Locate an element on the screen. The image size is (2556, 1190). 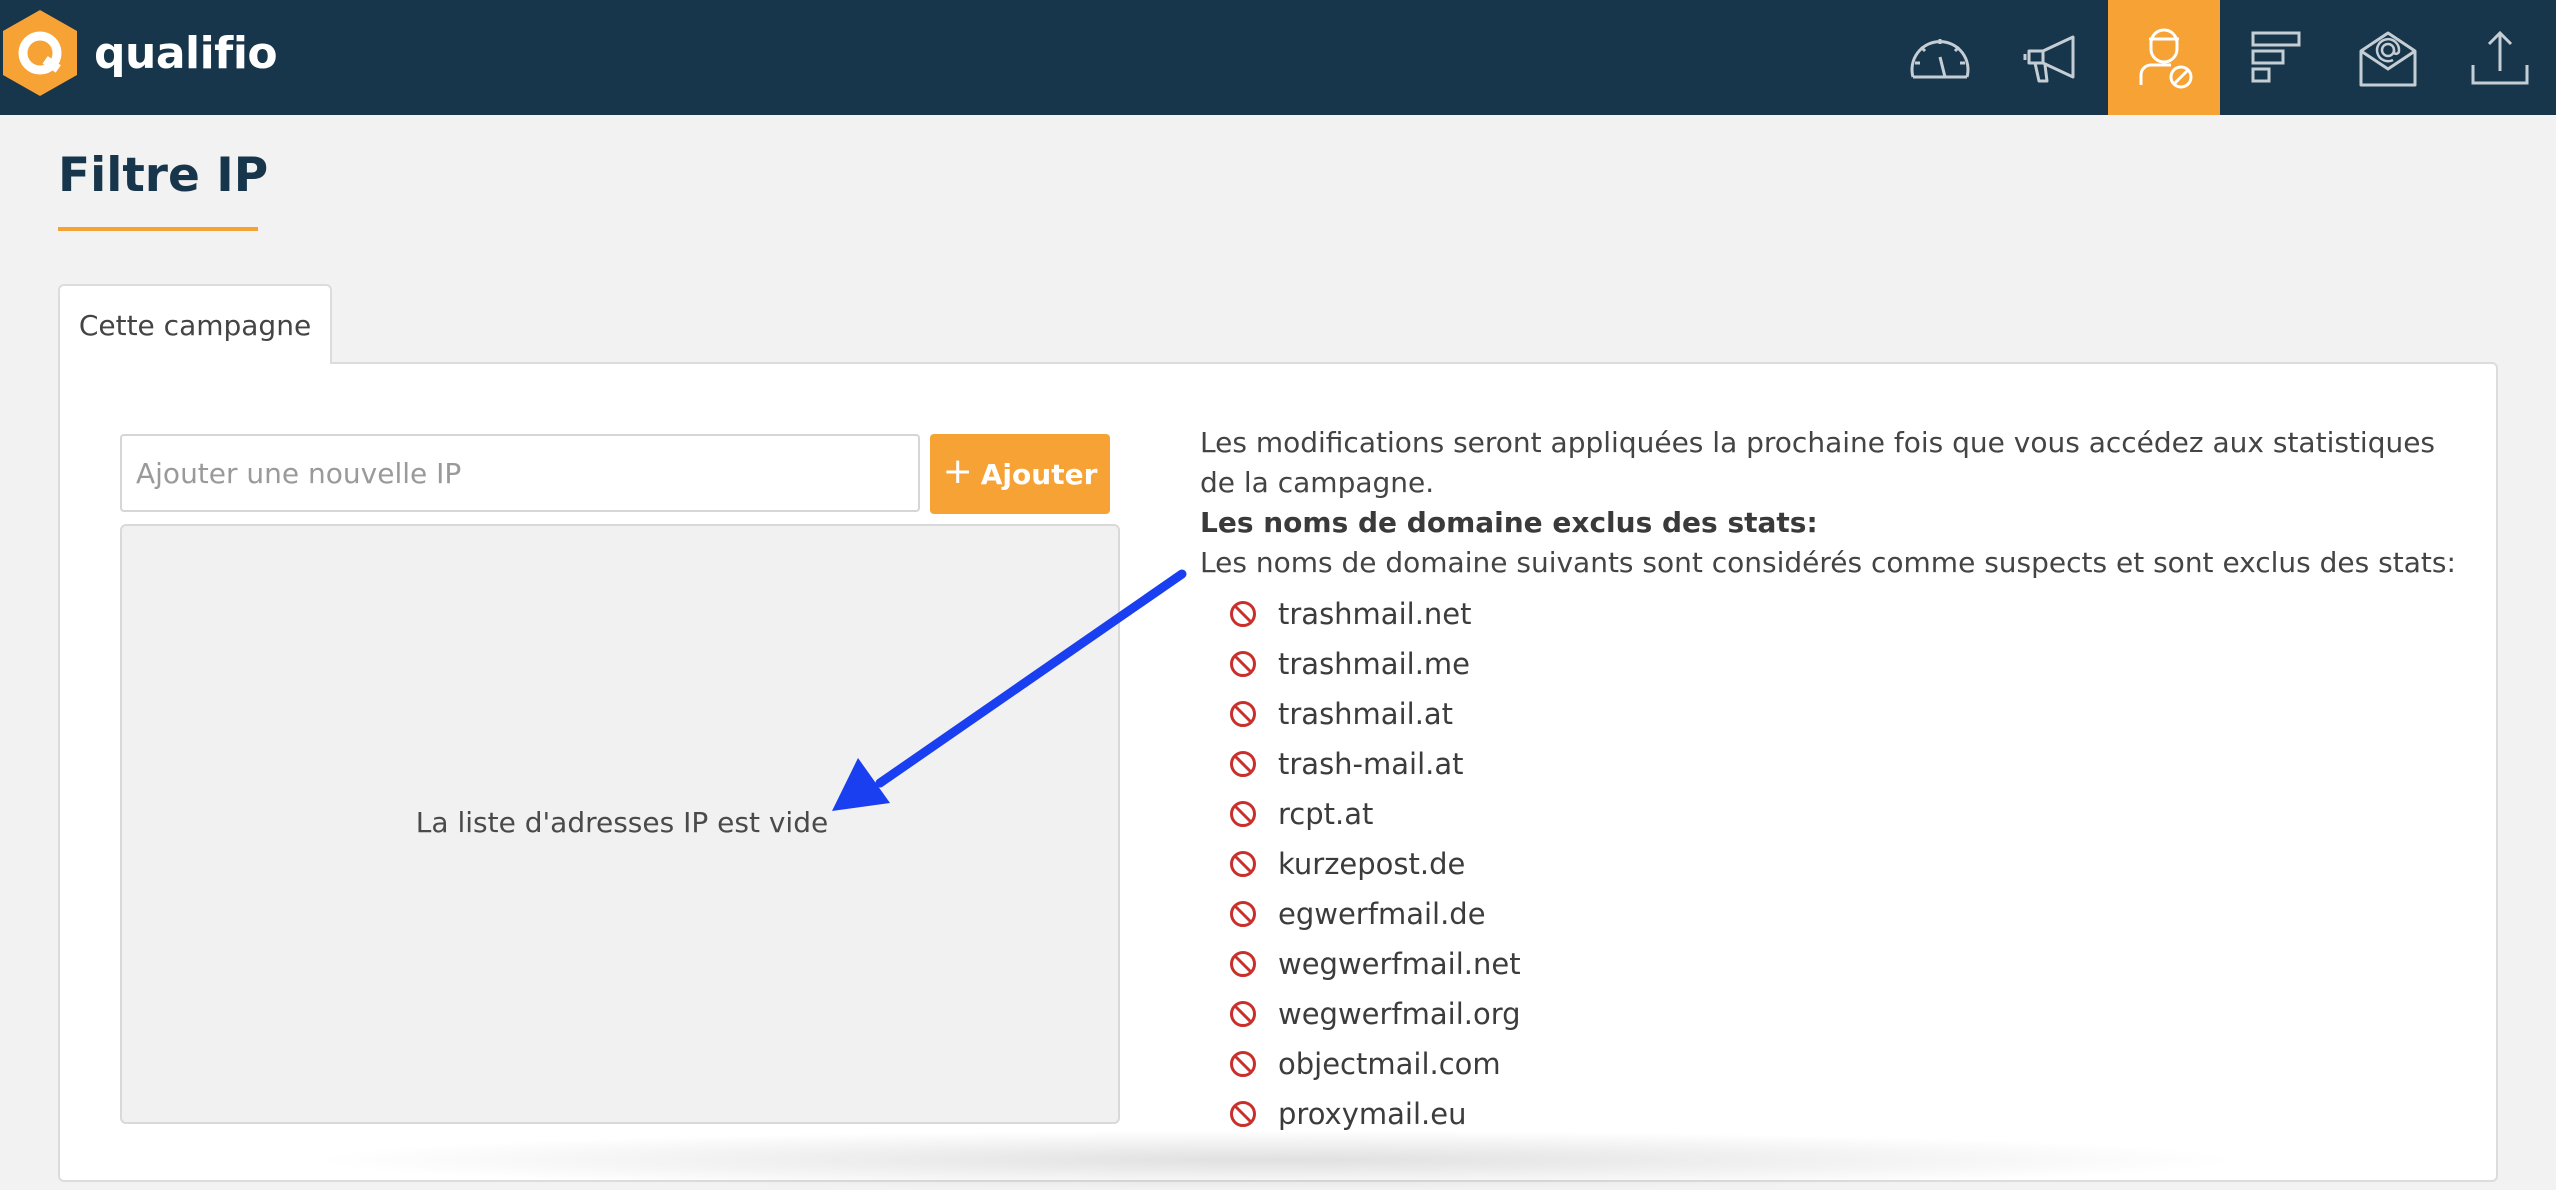
nav-campaign-button is located at coordinates (2052, 57).